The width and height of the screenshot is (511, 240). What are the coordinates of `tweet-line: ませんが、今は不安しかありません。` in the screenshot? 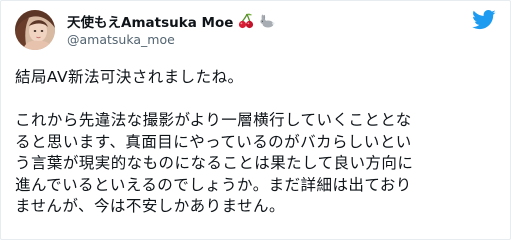 It's located at (150, 206).